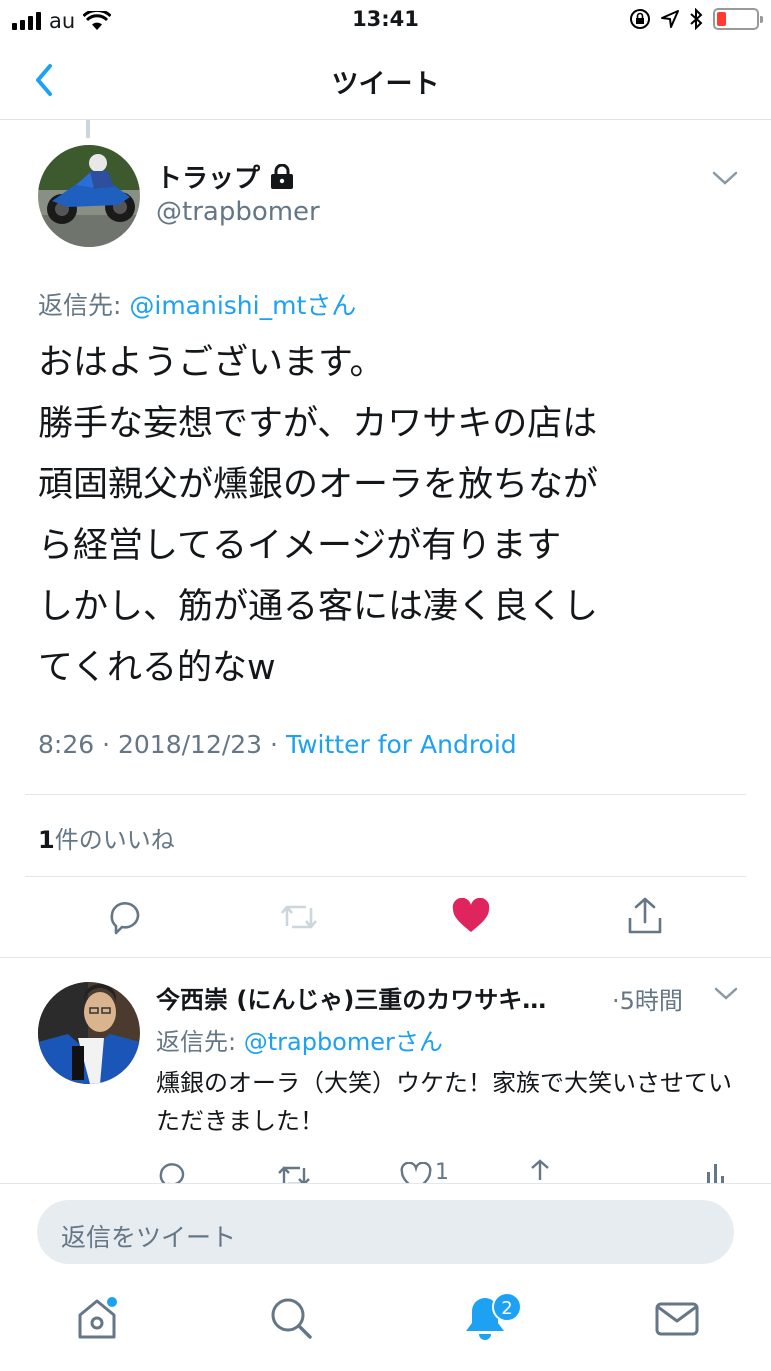 This screenshot has width=771, height=1371. I want to click on like-filled-icon, so click(471, 916).